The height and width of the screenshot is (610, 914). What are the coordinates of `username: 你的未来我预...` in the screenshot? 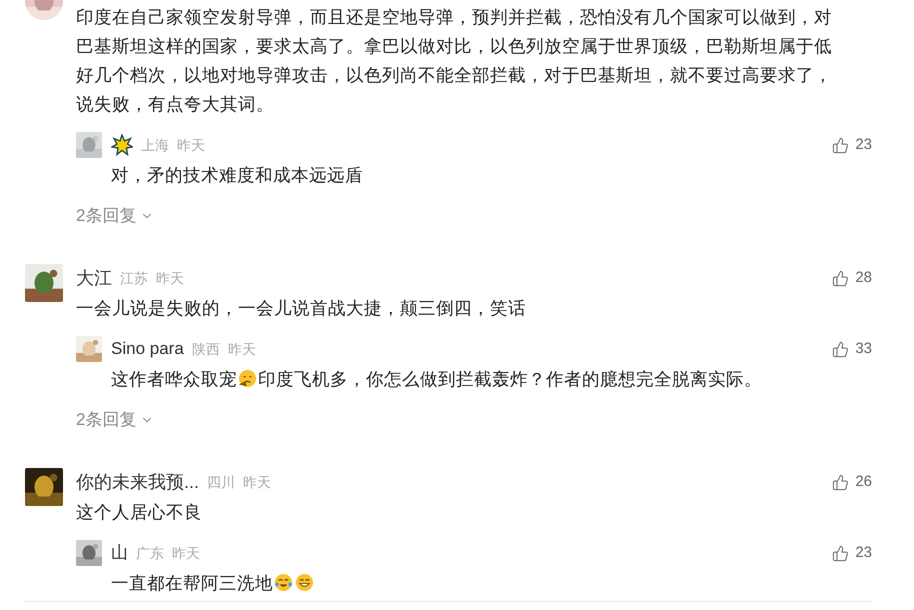 It's located at (138, 482).